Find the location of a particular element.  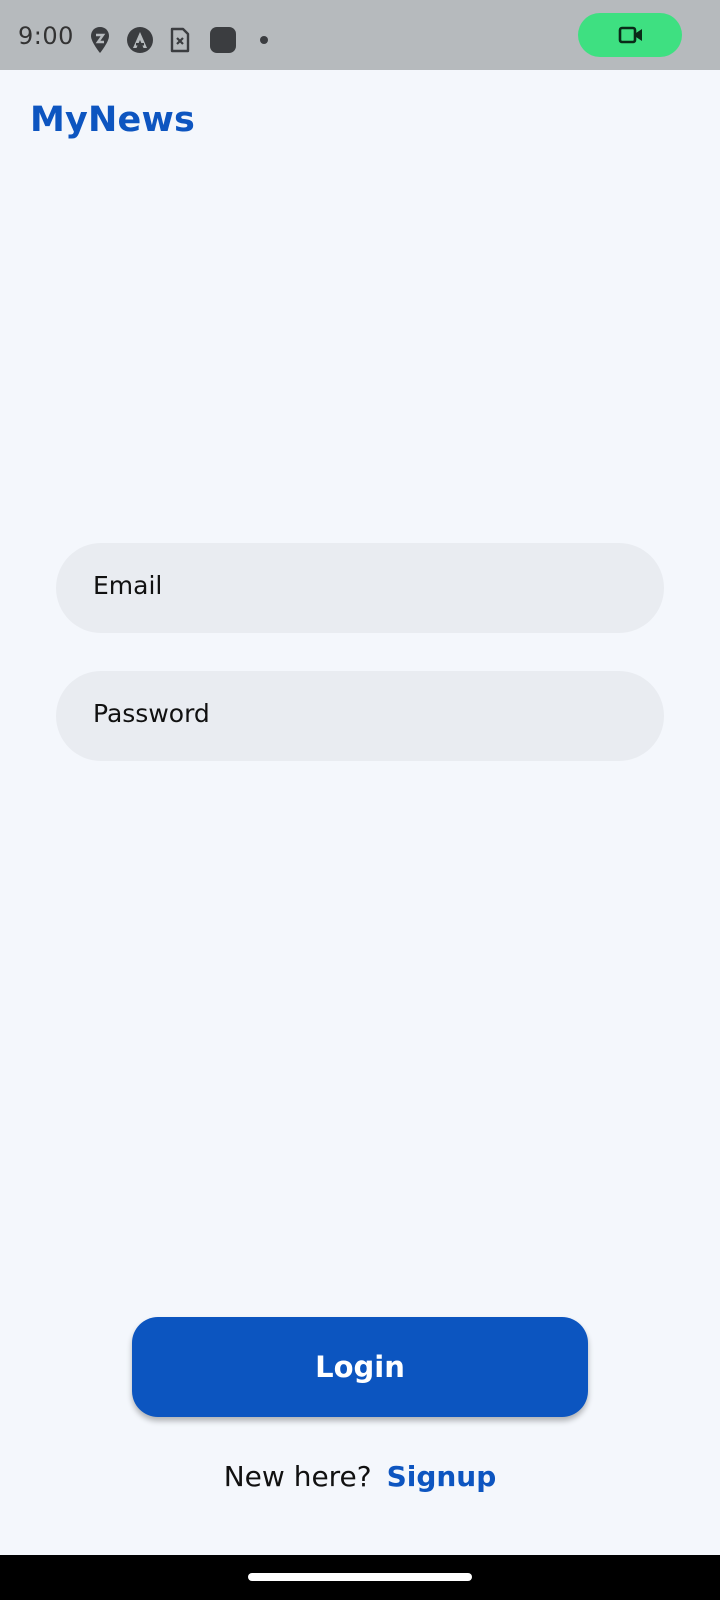

app-square-icon is located at coordinates (223, 40).